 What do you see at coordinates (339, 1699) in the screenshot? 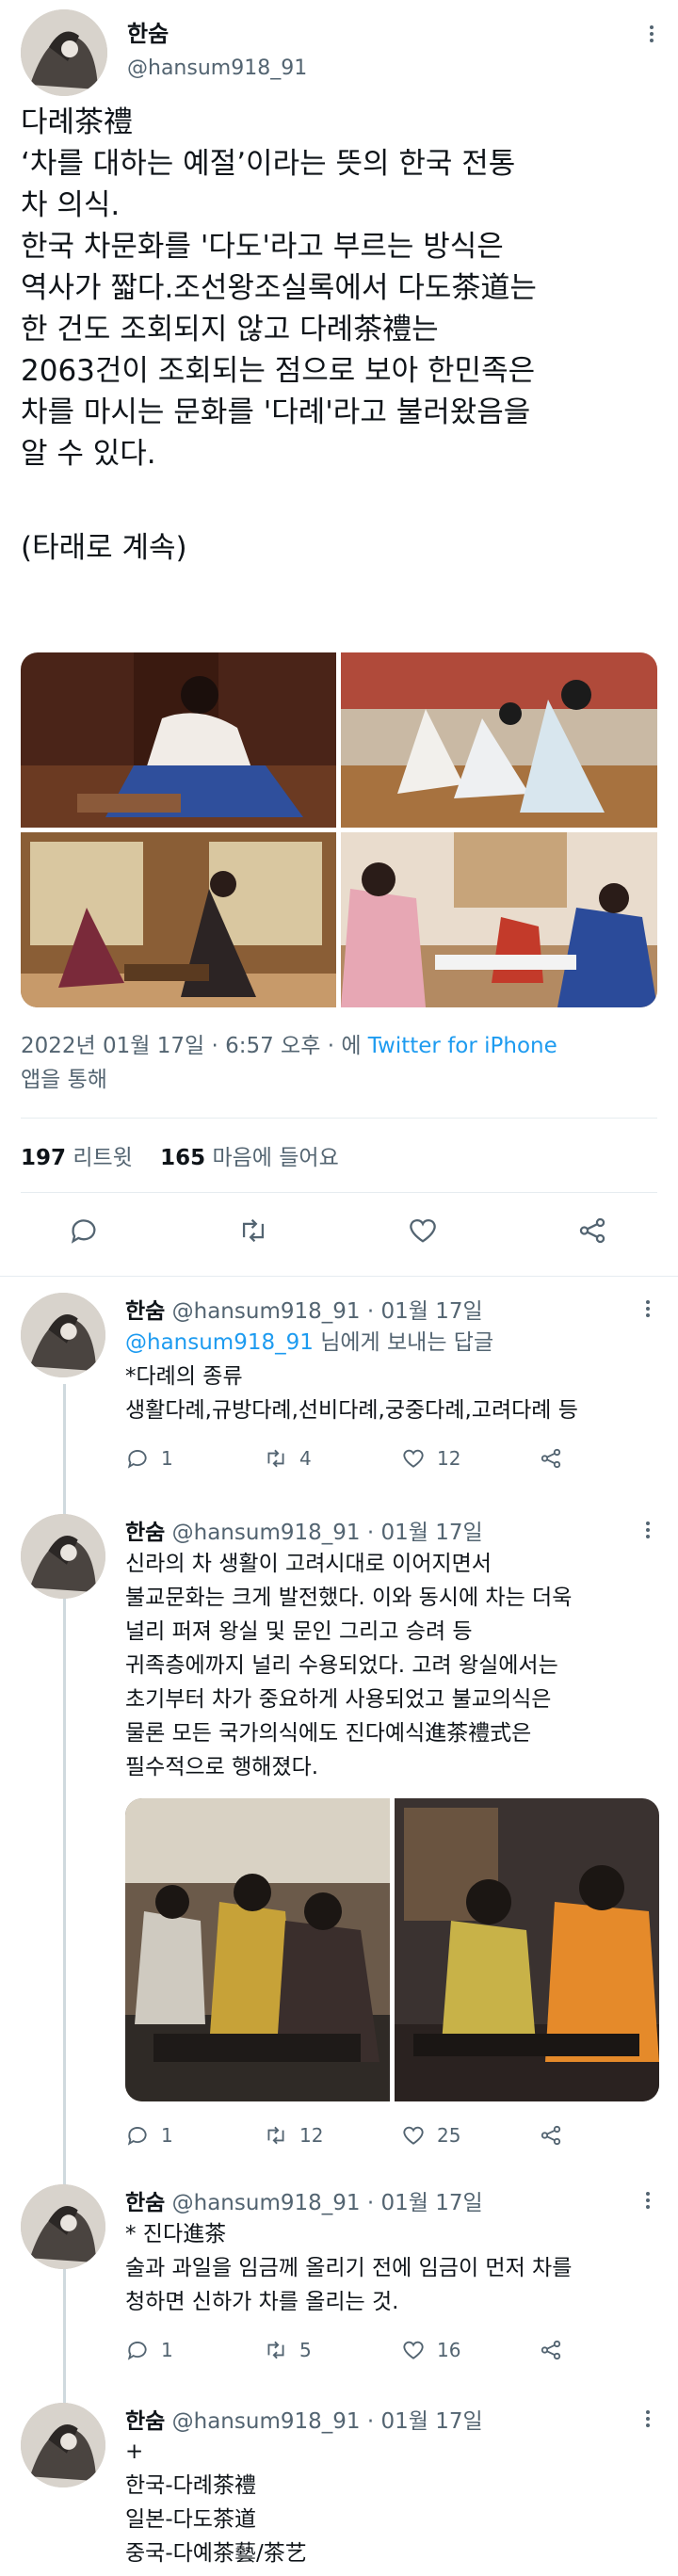
I see `reply-line: 초기부터 차가 중요하게 사용되었고 불교의식은` at bounding box center [339, 1699].